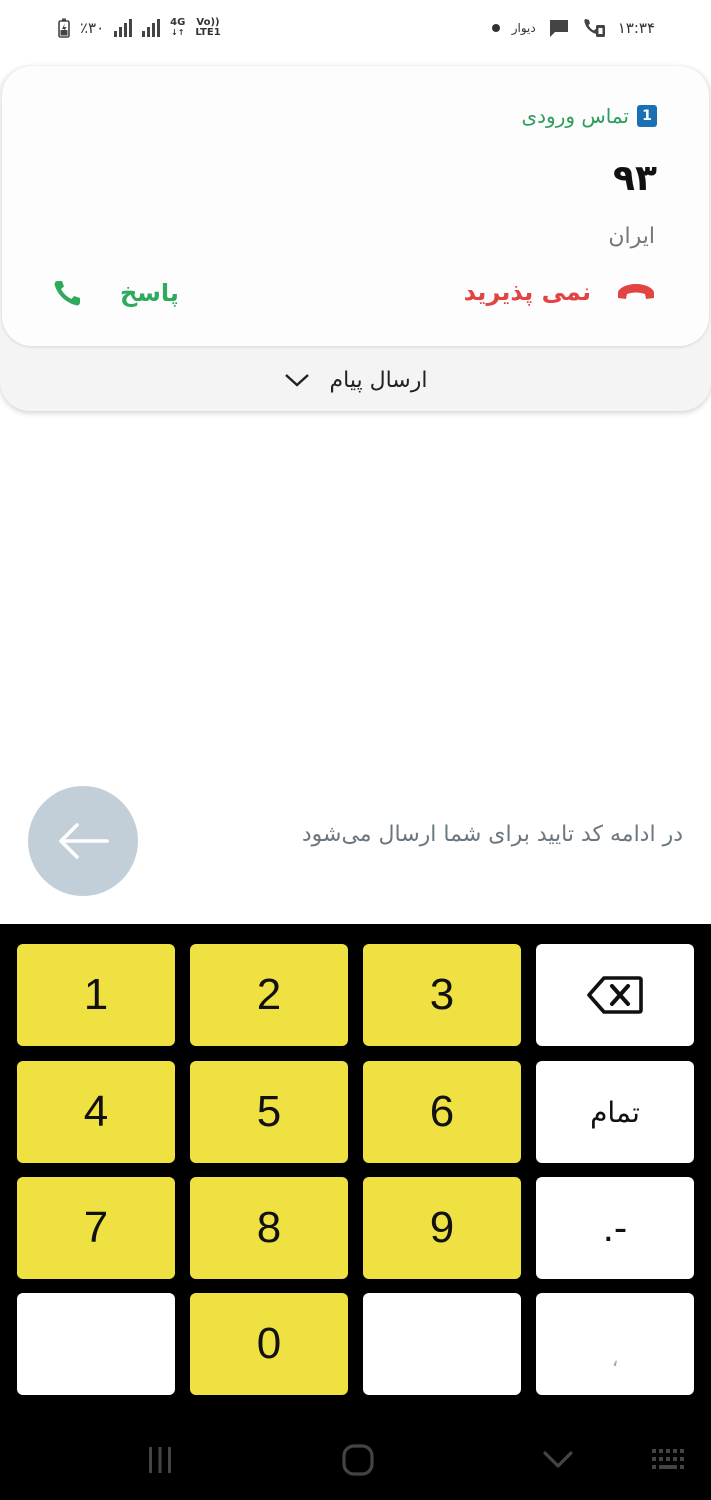 The height and width of the screenshot is (1500, 711). Describe the element at coordinates (269, 1112) in the screenshot. I see `key-5: 5` at that location.